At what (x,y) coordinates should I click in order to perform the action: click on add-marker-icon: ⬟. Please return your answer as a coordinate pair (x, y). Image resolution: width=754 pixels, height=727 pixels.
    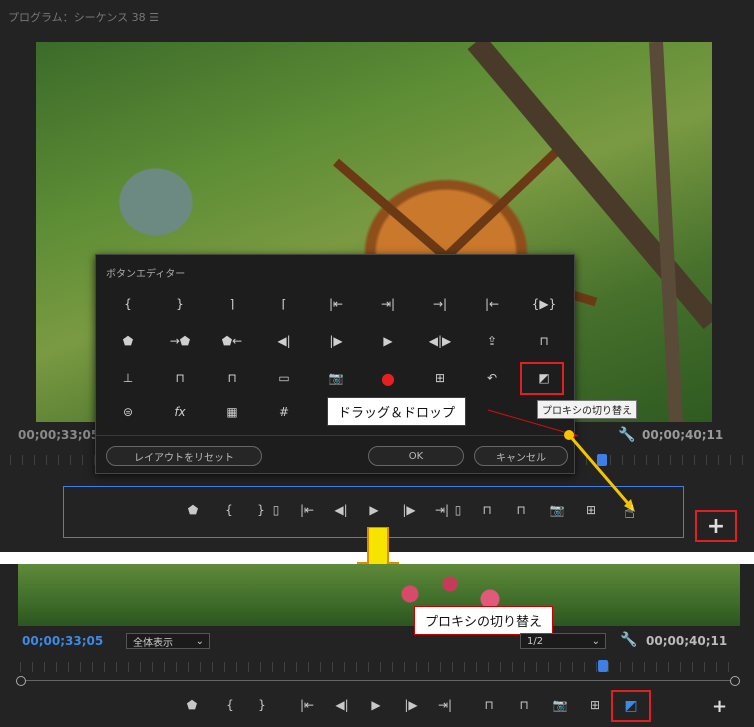
    Looking at the image, I should click on (192, 705).